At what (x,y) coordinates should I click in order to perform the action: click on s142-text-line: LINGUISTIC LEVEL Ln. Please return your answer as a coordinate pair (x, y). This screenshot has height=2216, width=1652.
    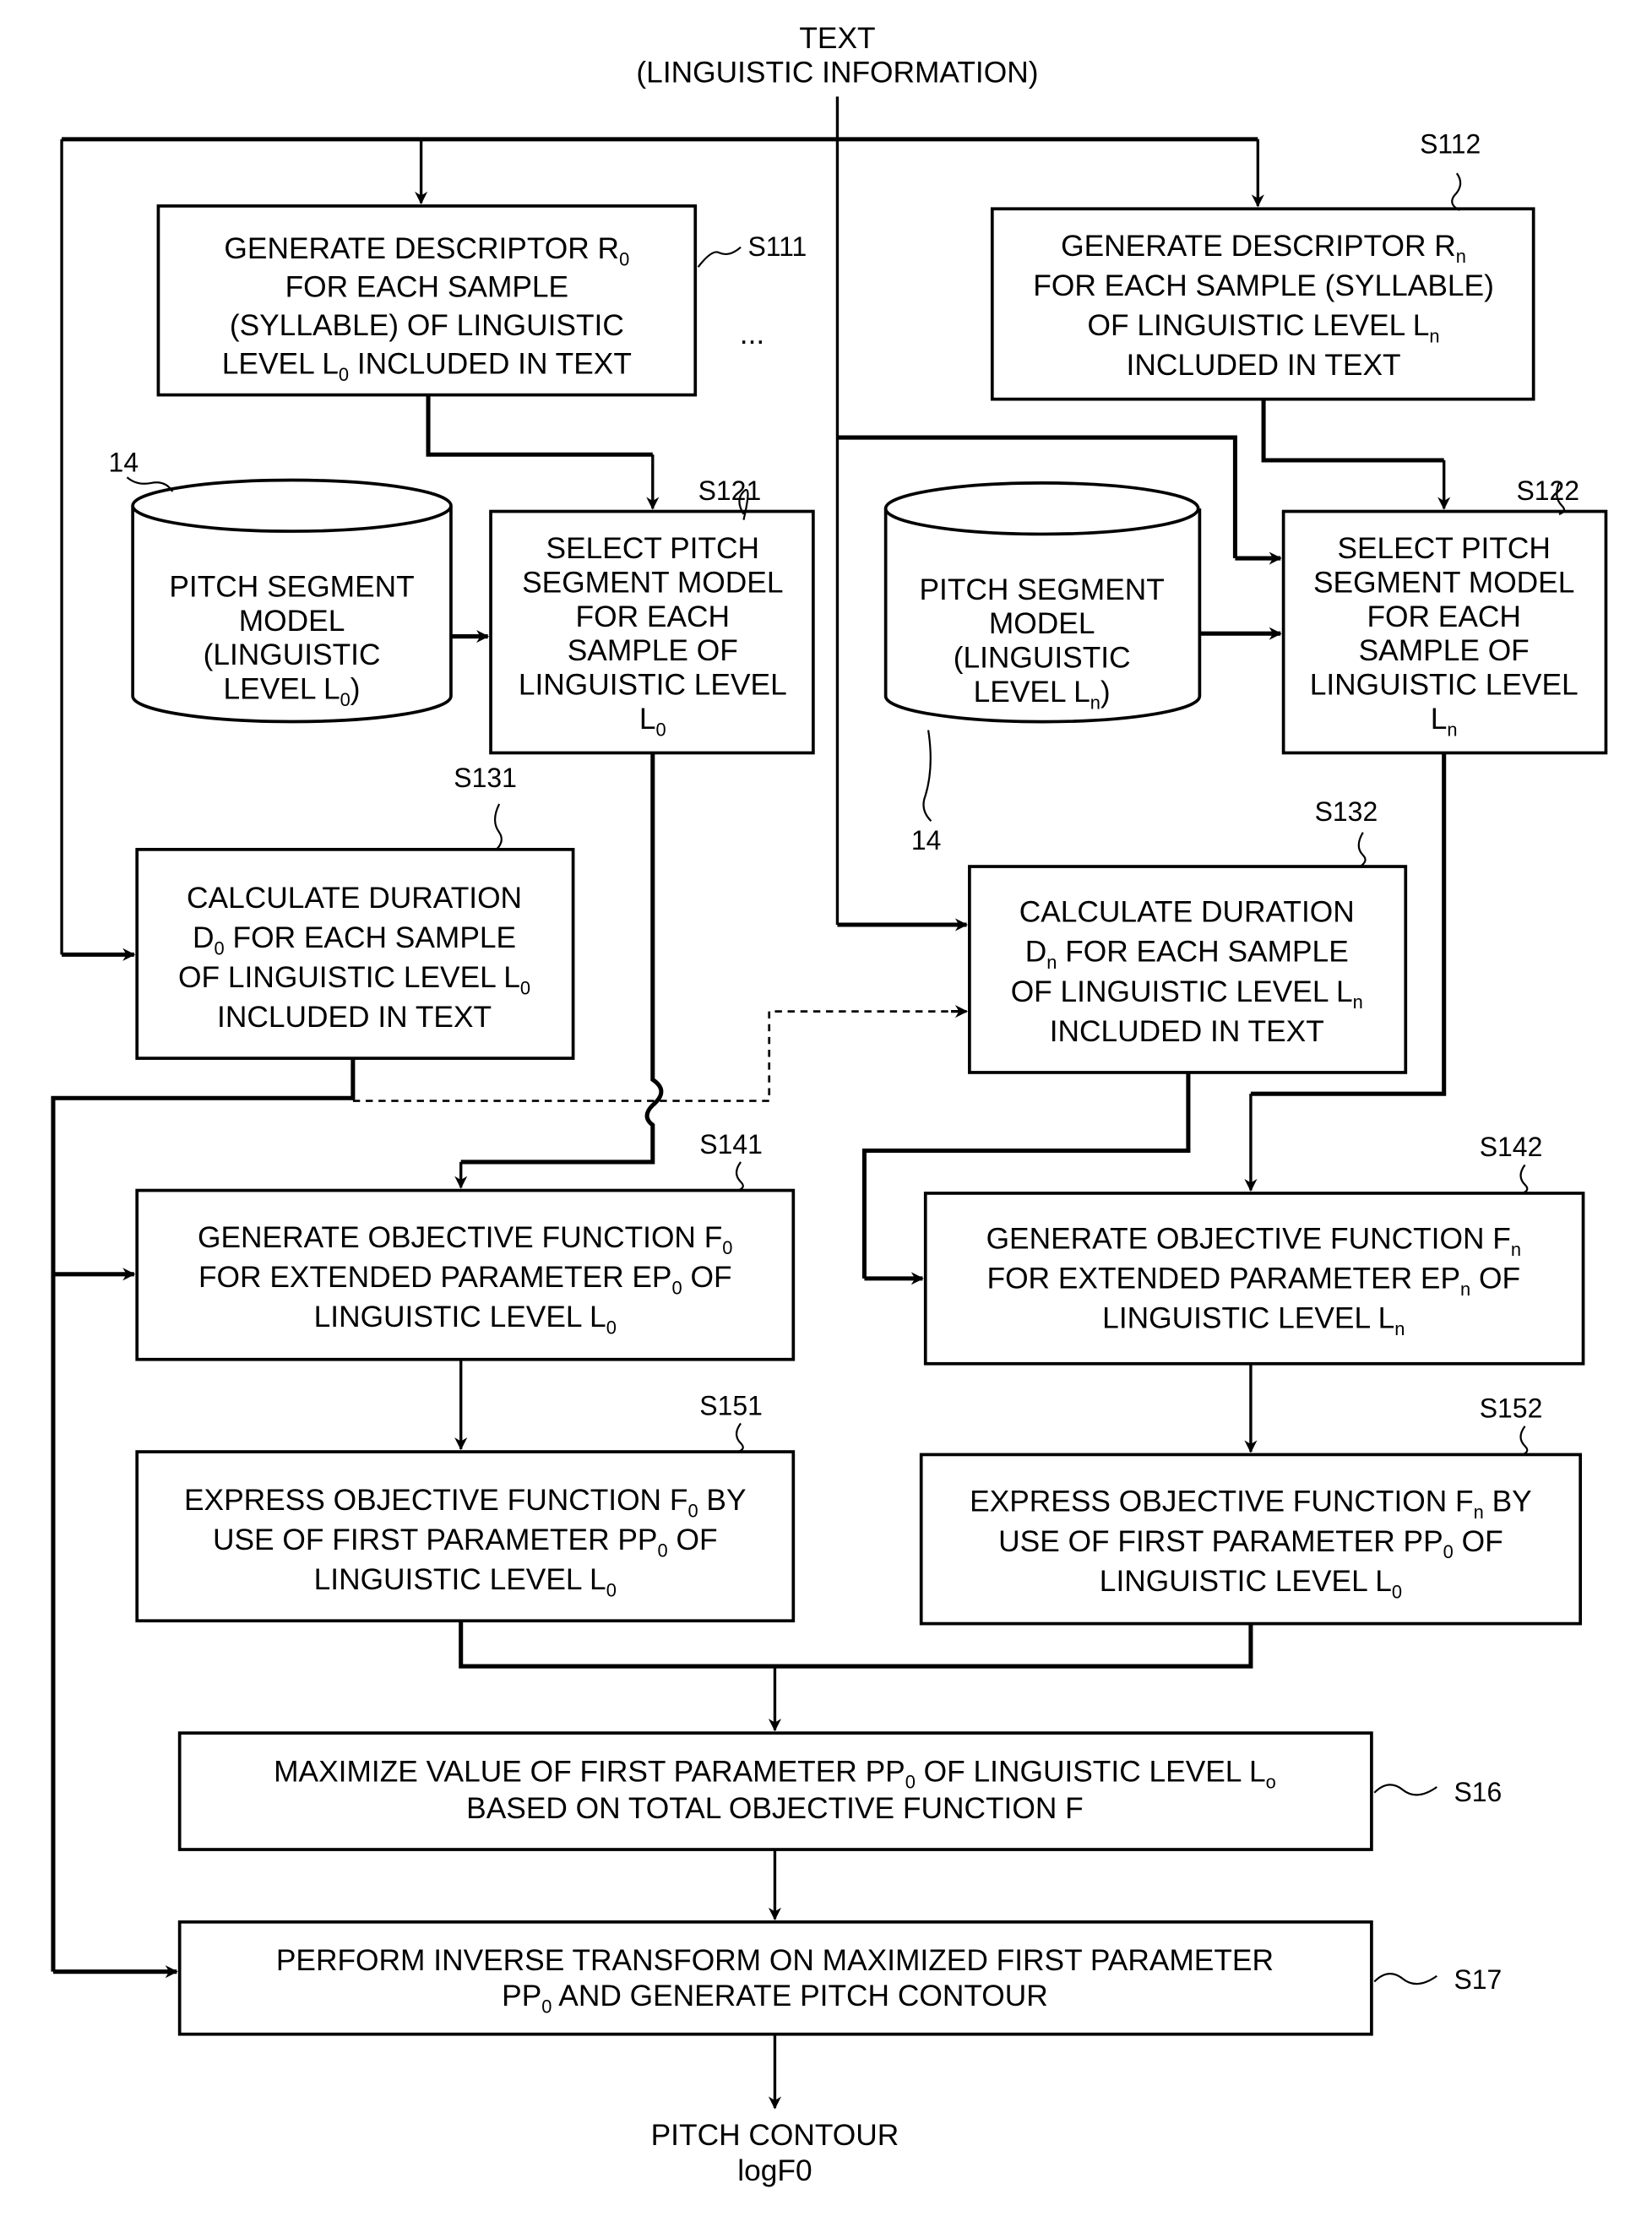
    Looking at the image, I should click on (1253, 1320).